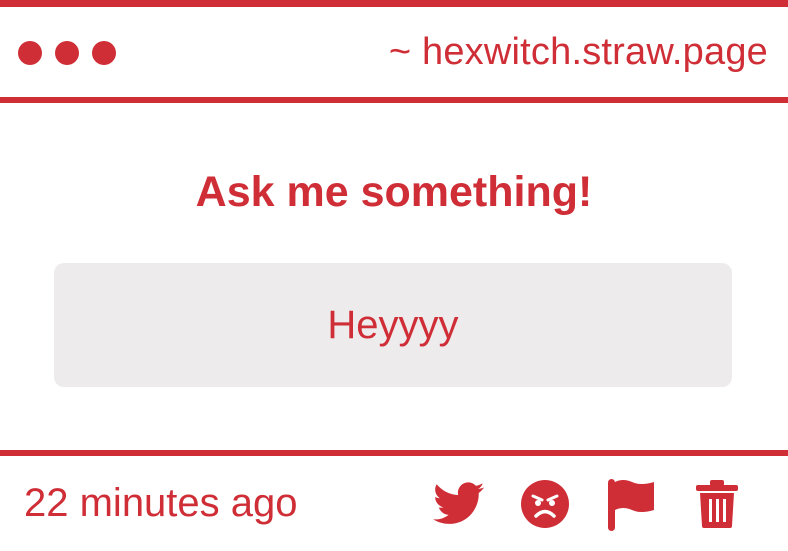 This screenshot has width=788, height=551. Describe the element at coordinates (578, 52) in the screenshot. I see `site-url-link: ~ hexwitch.straw.page` at that location.